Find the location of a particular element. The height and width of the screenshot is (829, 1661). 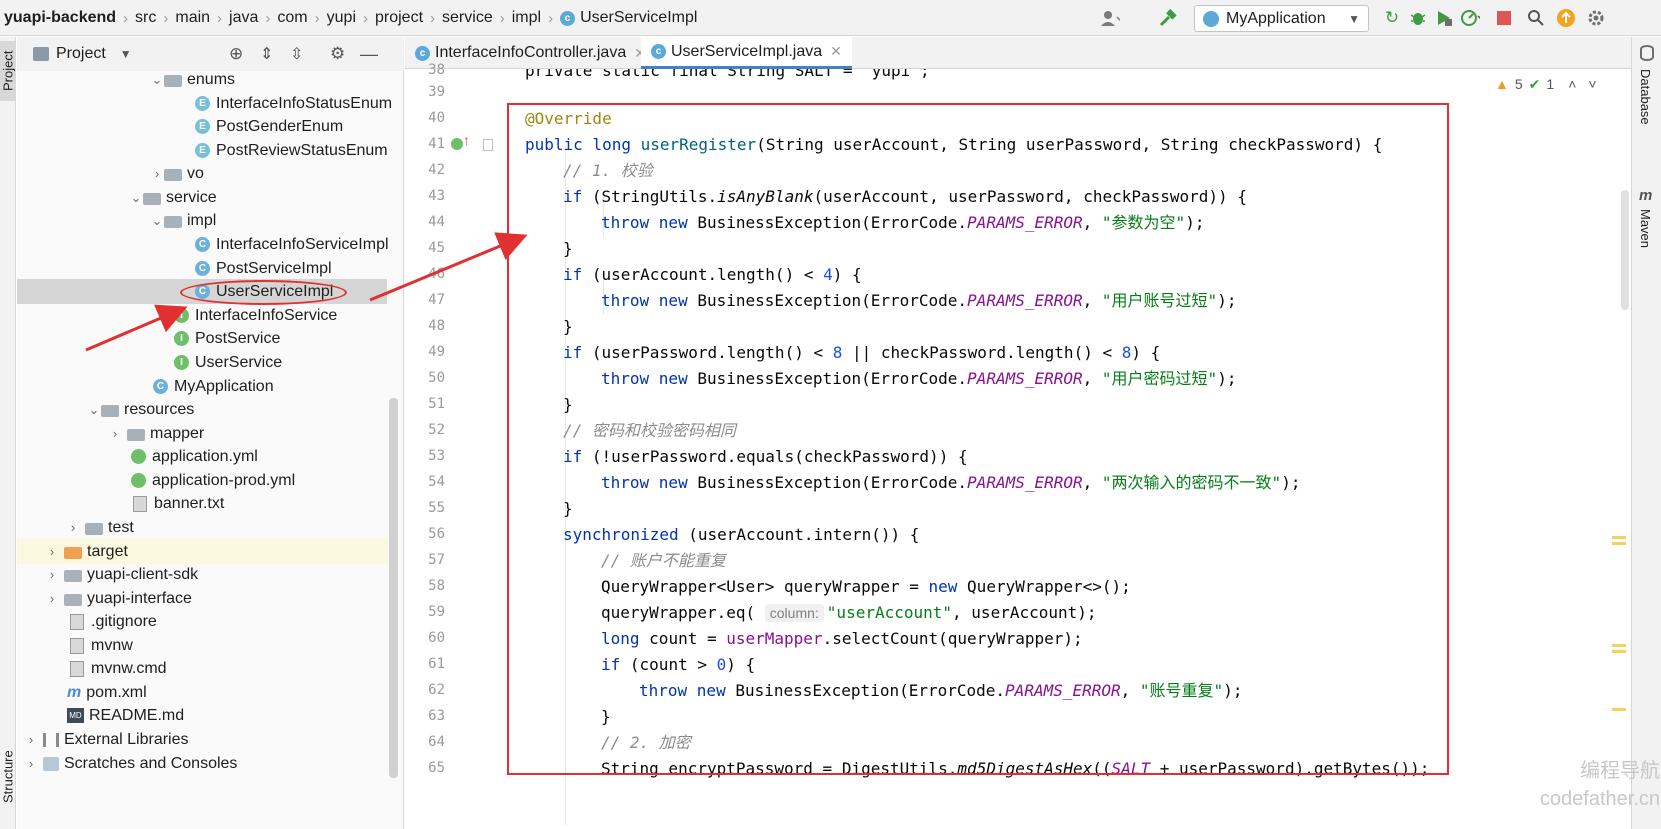

watermark: 编程导航 codefather.cn is located at coordinates (1575, 793).